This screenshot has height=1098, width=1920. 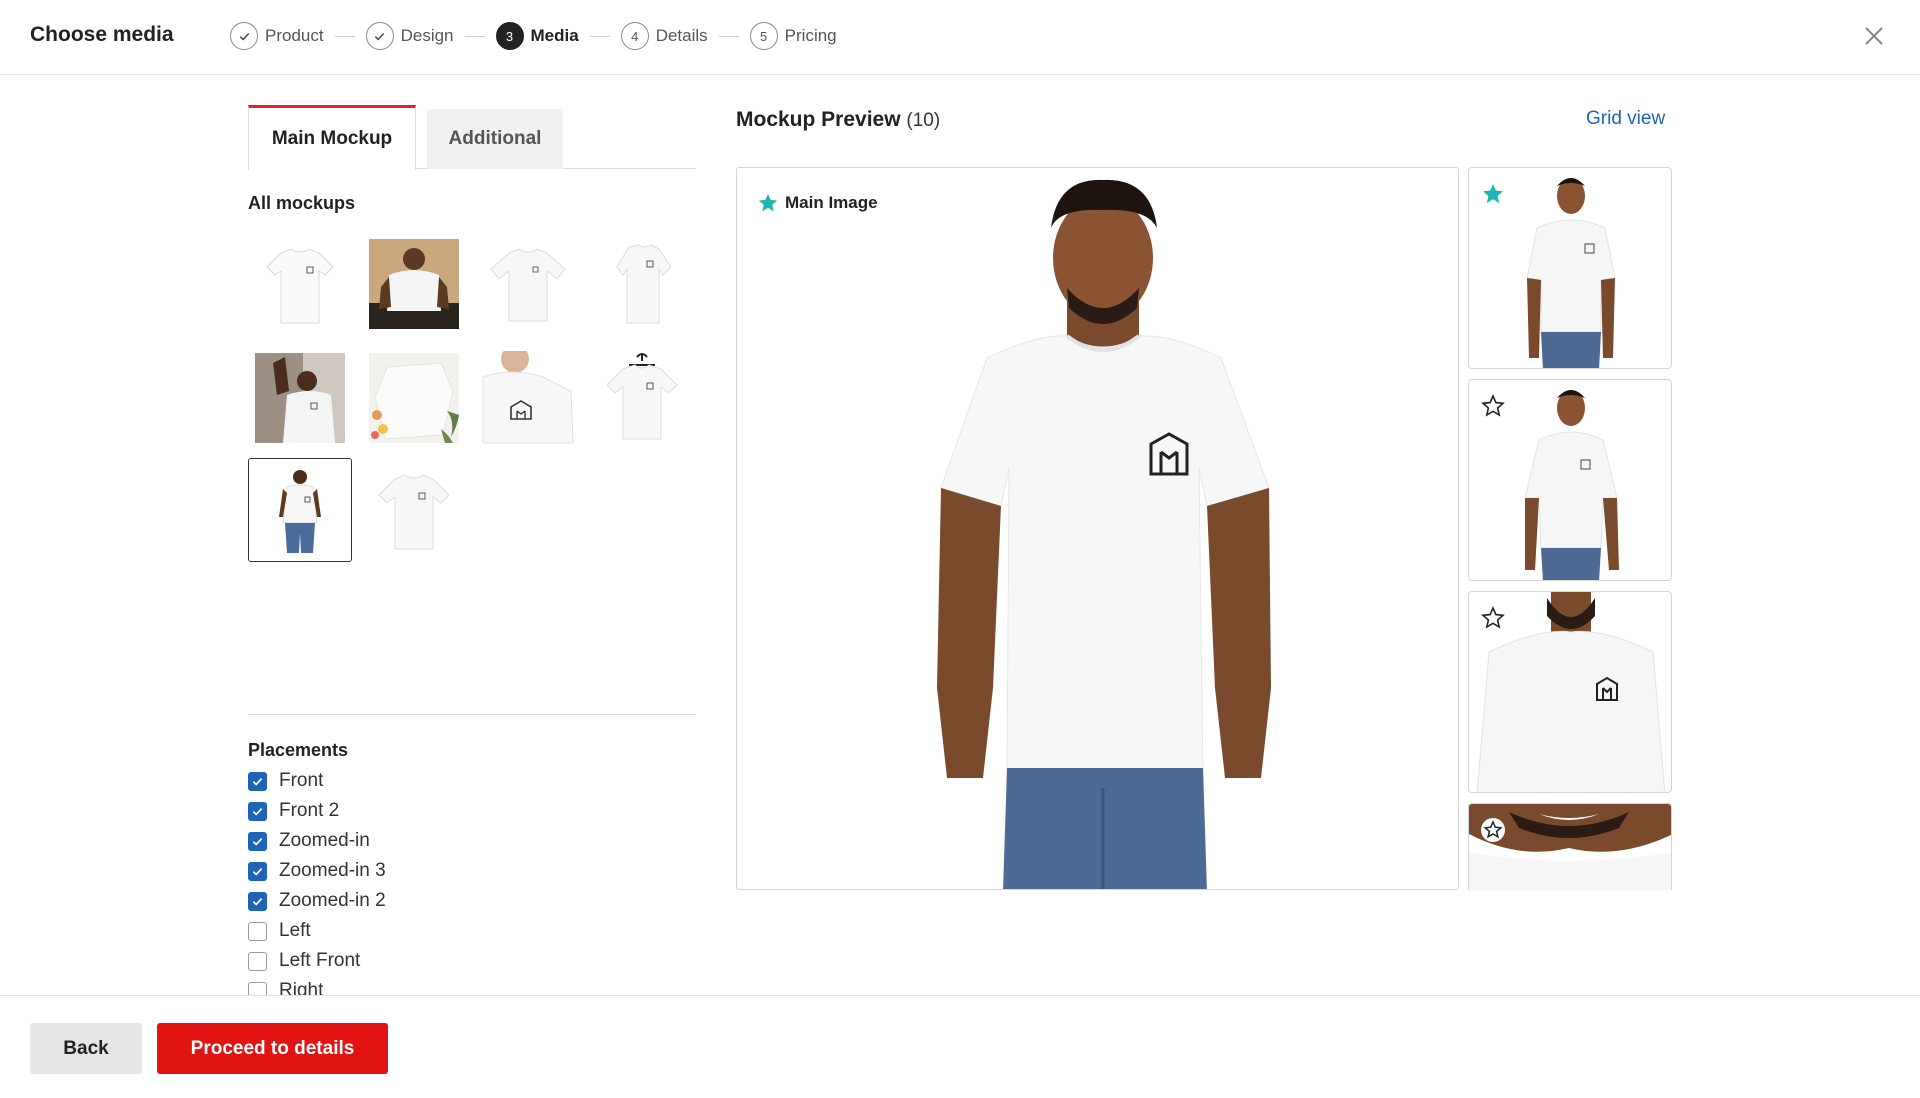 What do you see at coordinates (272, 1048) in the screenshot?
I see `proceed-to-details-button: Proceed to details` at bounding box center [272, 1048].